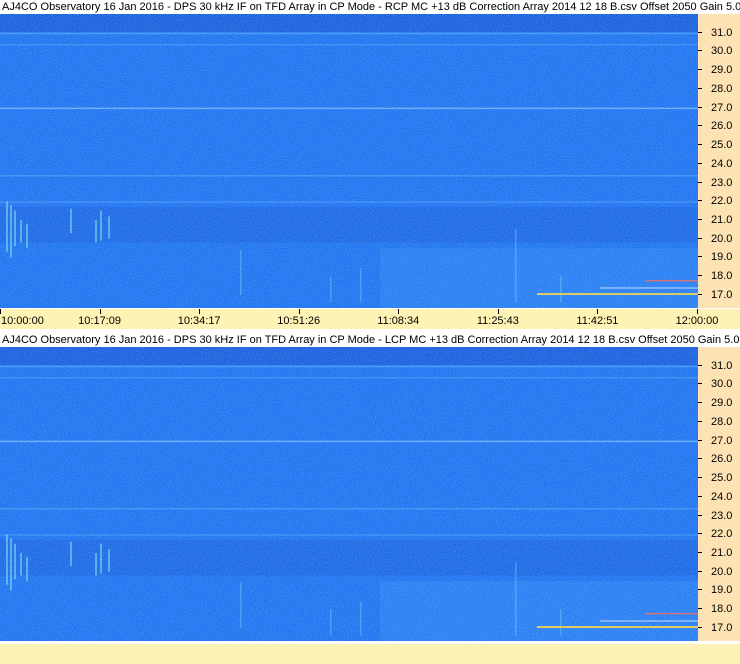  What do you see at coordinates (370, 654) in the screenshot?
I see `bottom-time-axis-strip` at bounding box center [370, 654].